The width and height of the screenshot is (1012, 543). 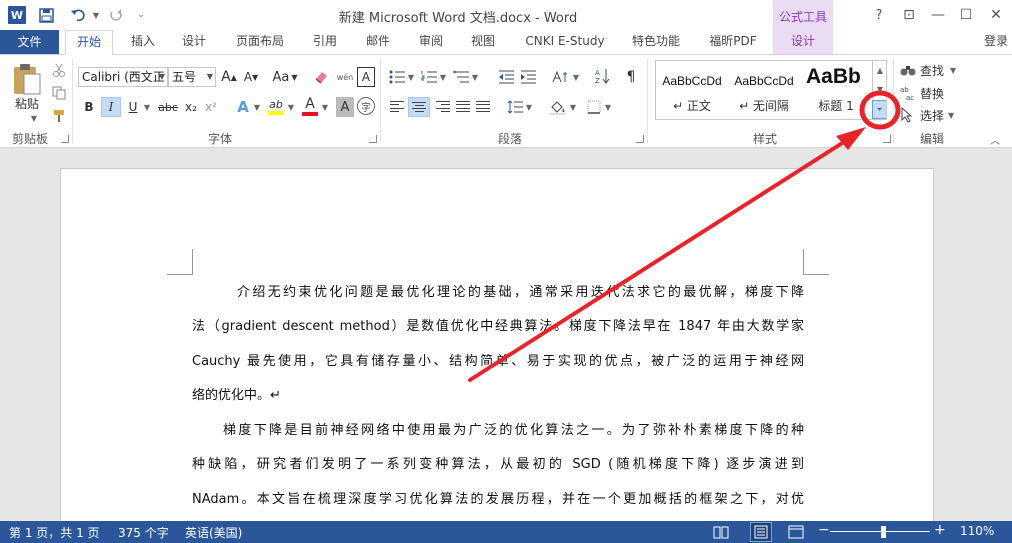 I want to click on tab-insert: 插入, so click(x=143, y=42).